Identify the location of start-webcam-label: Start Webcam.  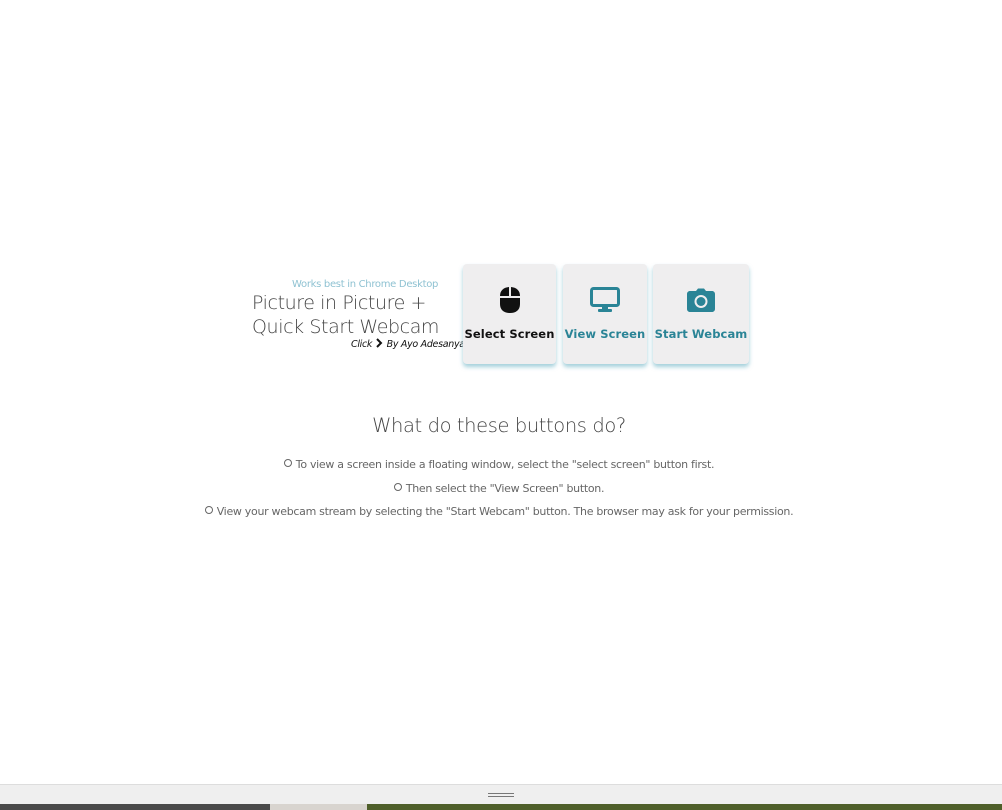
(701, 334).